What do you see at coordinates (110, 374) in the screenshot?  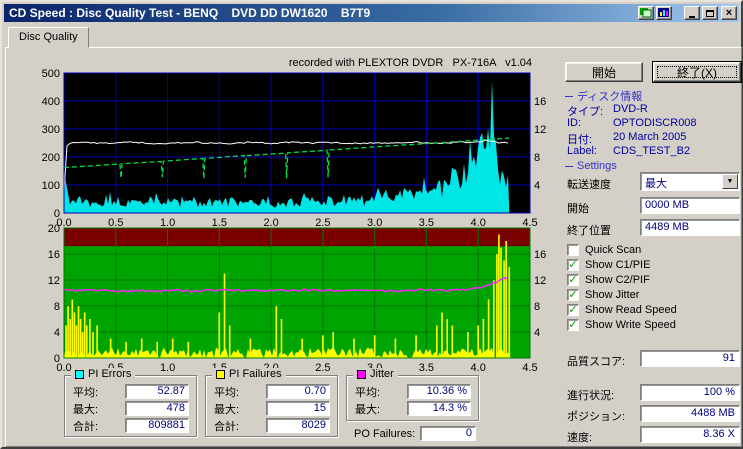 I see `pi-errors-title: PI Errors` at bounding box center [110, 374].